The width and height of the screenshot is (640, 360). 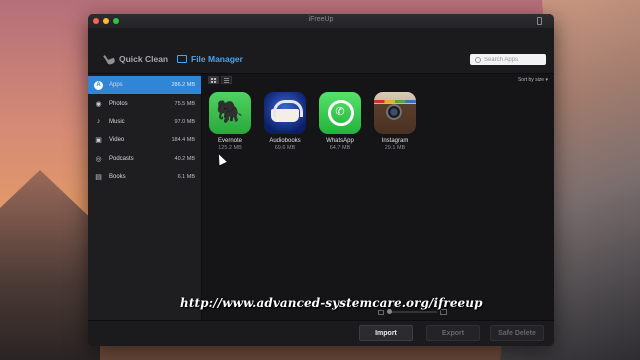 What do you see at coordinates (144, 159) in the screenshot?
I see `sidebar-item-podcasts: ◎ Podcasts 40.2 MB` at bounding box center [144, 159].